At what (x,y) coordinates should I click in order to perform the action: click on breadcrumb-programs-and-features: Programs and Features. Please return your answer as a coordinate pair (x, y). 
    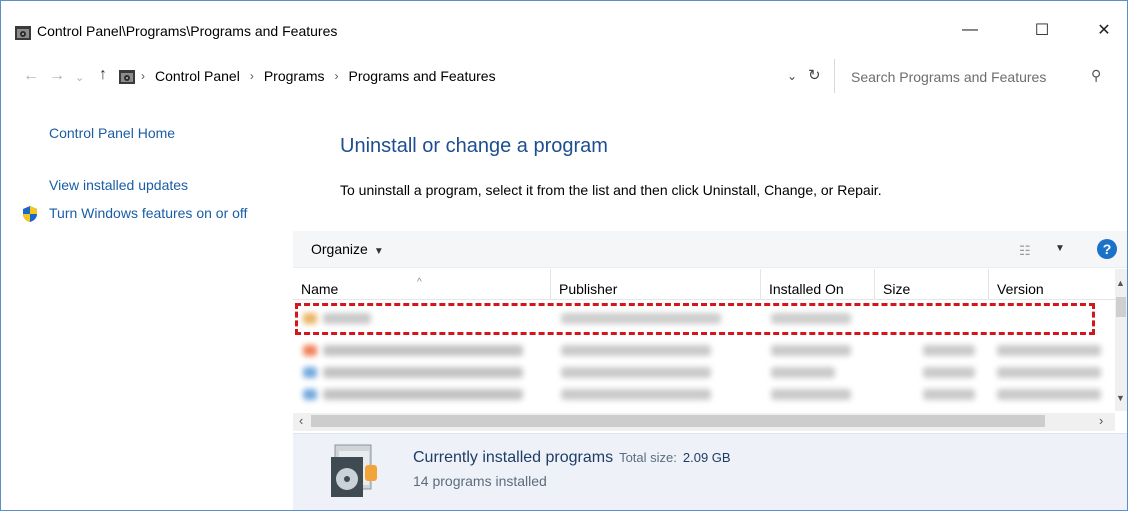
    Looking at the image, I should click on (422, 76).